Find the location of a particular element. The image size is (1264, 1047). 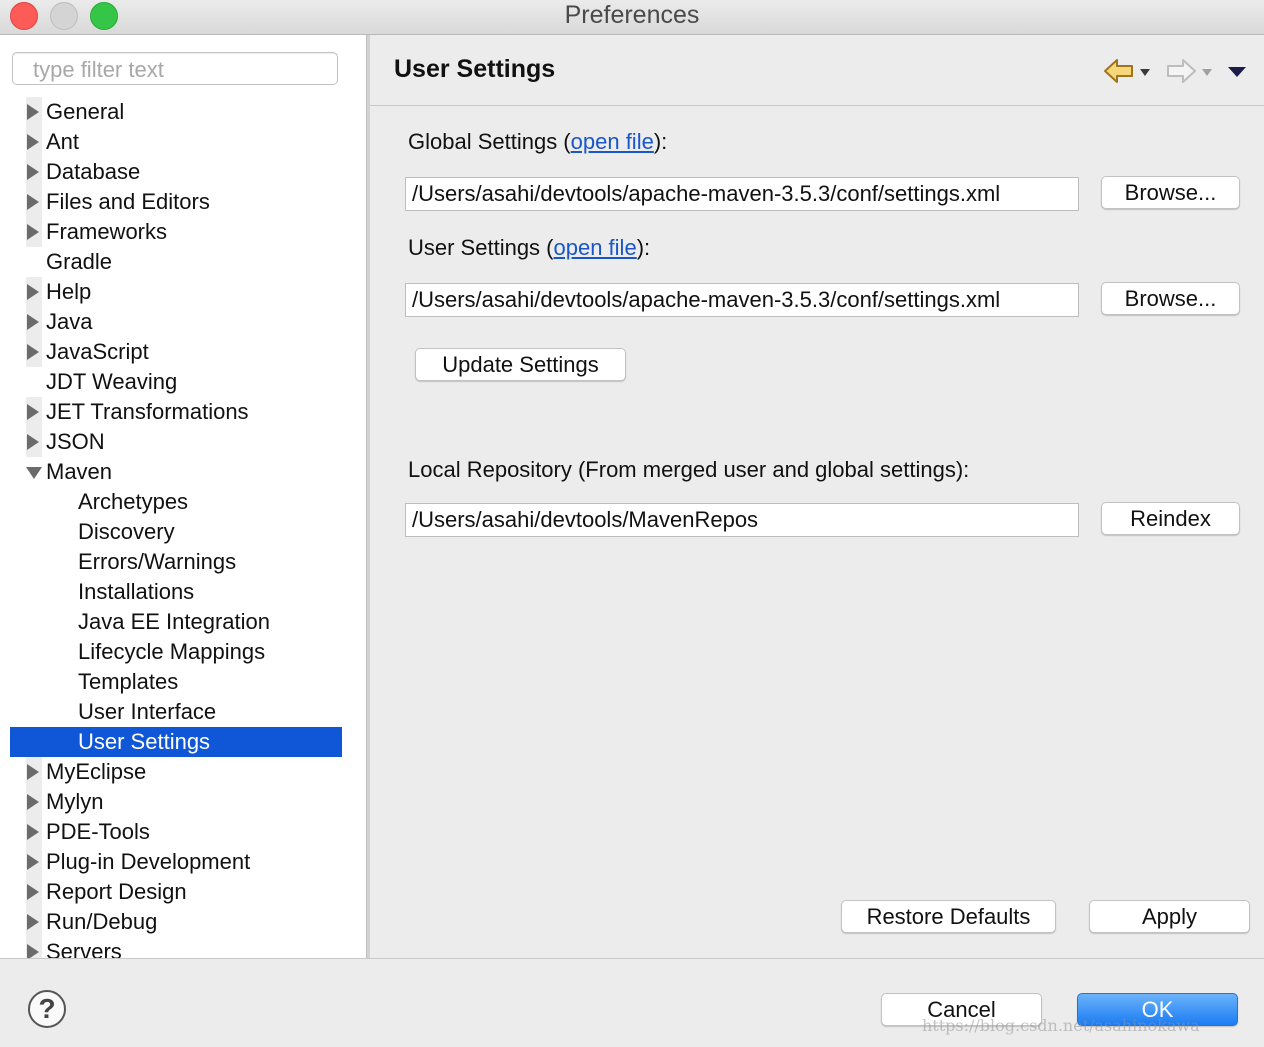

tree-item-label: Servers is located at coordinates (84, 948).